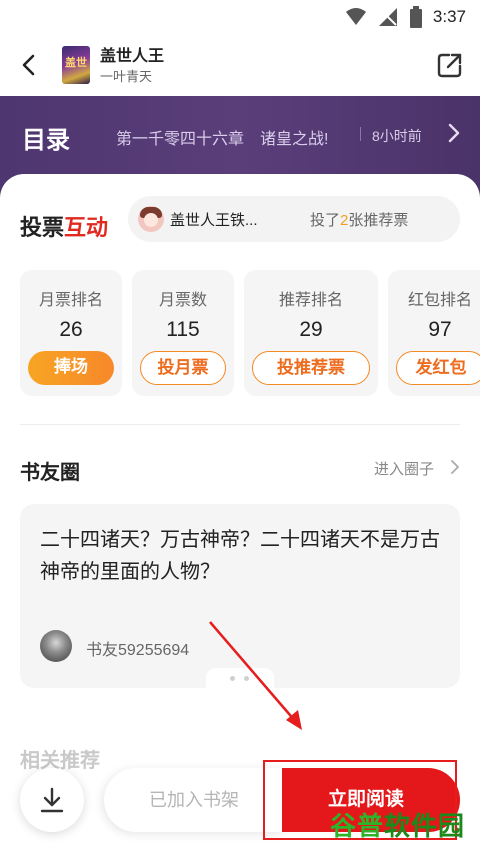 The width and height of the screenshot is (480, 853). I want to click on book-circle-title: 书友圈, so click(50, 473).